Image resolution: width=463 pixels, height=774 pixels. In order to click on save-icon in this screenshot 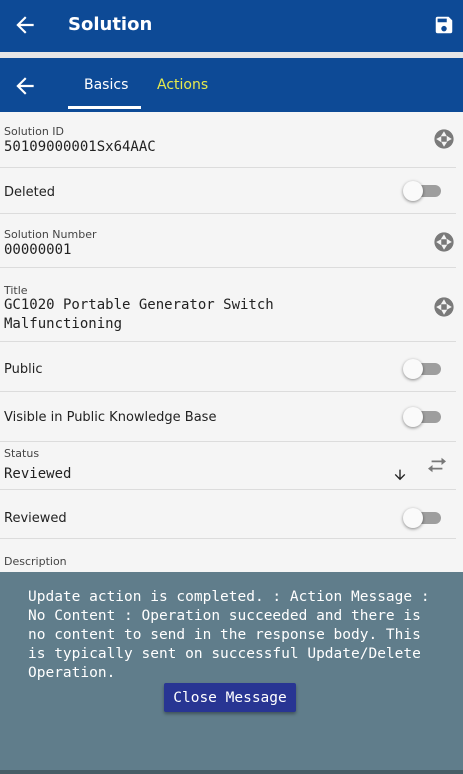, I will do `click(444, 25)`.